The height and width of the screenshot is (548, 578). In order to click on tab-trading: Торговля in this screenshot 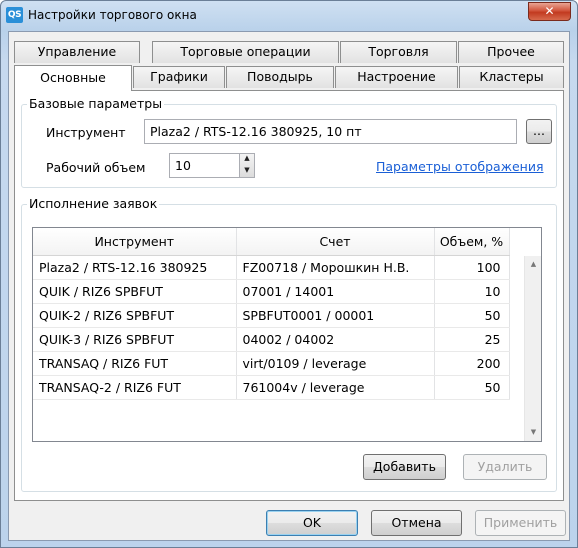, I will do `click(398, 52)`.